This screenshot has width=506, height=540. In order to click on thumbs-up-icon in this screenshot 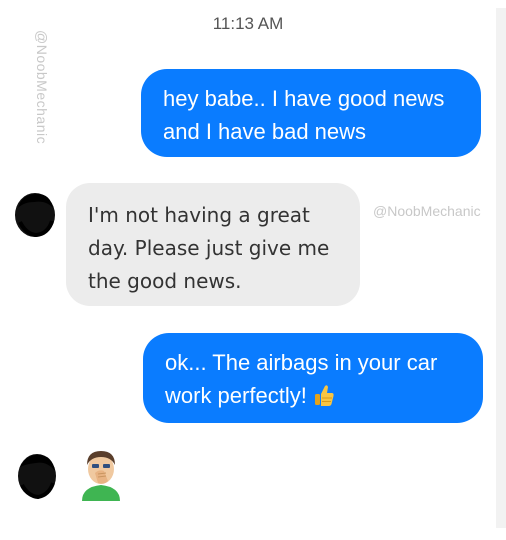, I will do `click(324, 395)`.